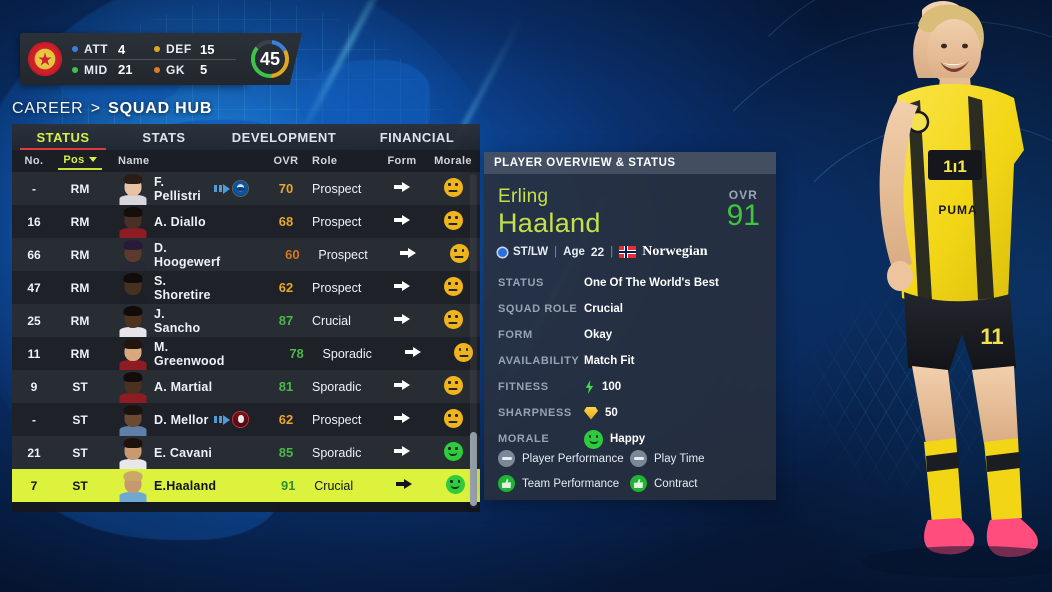 The width and height of the screenshot is (1052, 592). What do you see at coordinates (284, 137) in the screenshot?
I see `tab-development: DEVELOPMENT` at bounding box center [284, 137].